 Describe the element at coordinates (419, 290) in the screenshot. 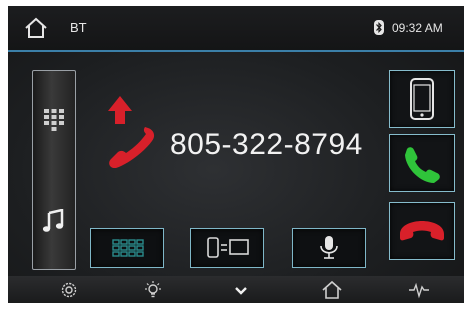

I see `audio-waveform-icon` at that location.